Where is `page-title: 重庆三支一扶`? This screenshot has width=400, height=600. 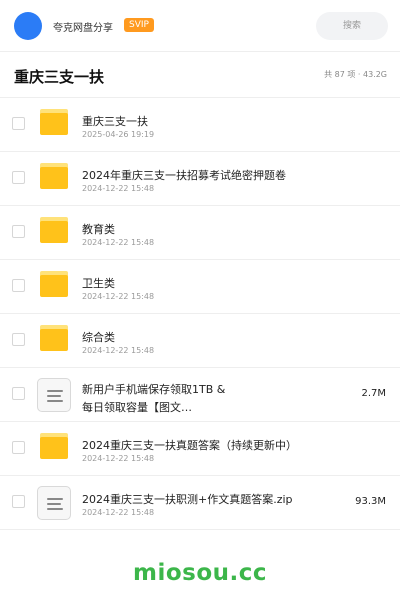 page-title: 重庆三支一扶 is located at coordinates (59, 77).